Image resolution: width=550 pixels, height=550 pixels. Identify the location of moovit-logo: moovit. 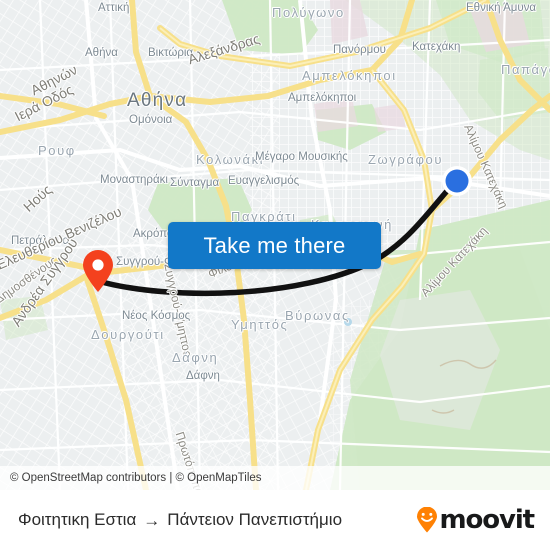
(475, 520).